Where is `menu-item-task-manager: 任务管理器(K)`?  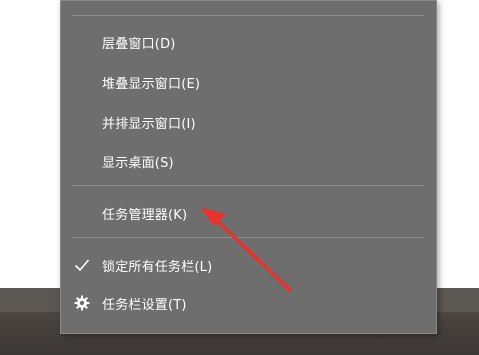
menu-item-task-manager: 任务管理器(K) is located at coordinates (248, 213).